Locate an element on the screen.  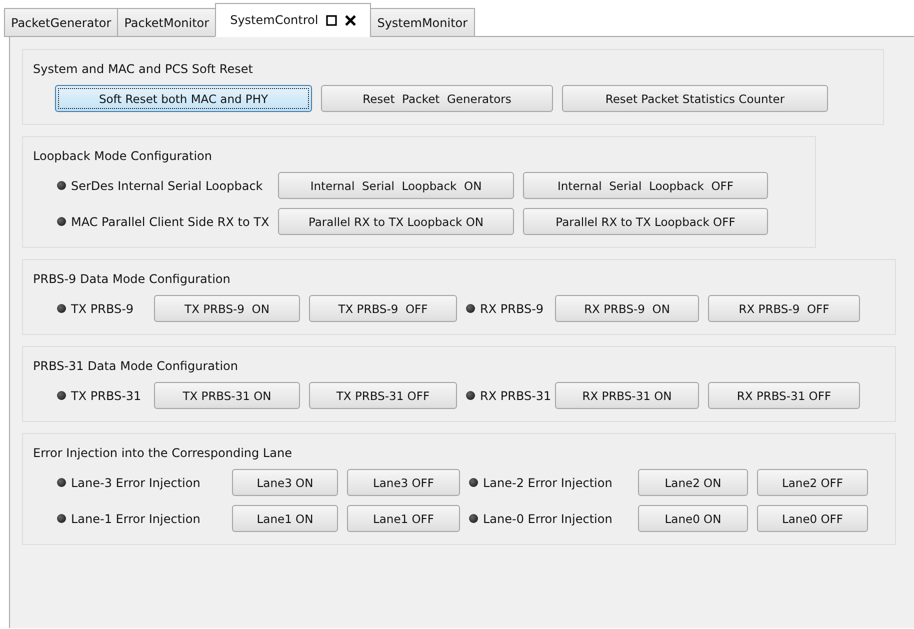
action-button: TX PRBS-9 ON is located at coordinates (227, 308).